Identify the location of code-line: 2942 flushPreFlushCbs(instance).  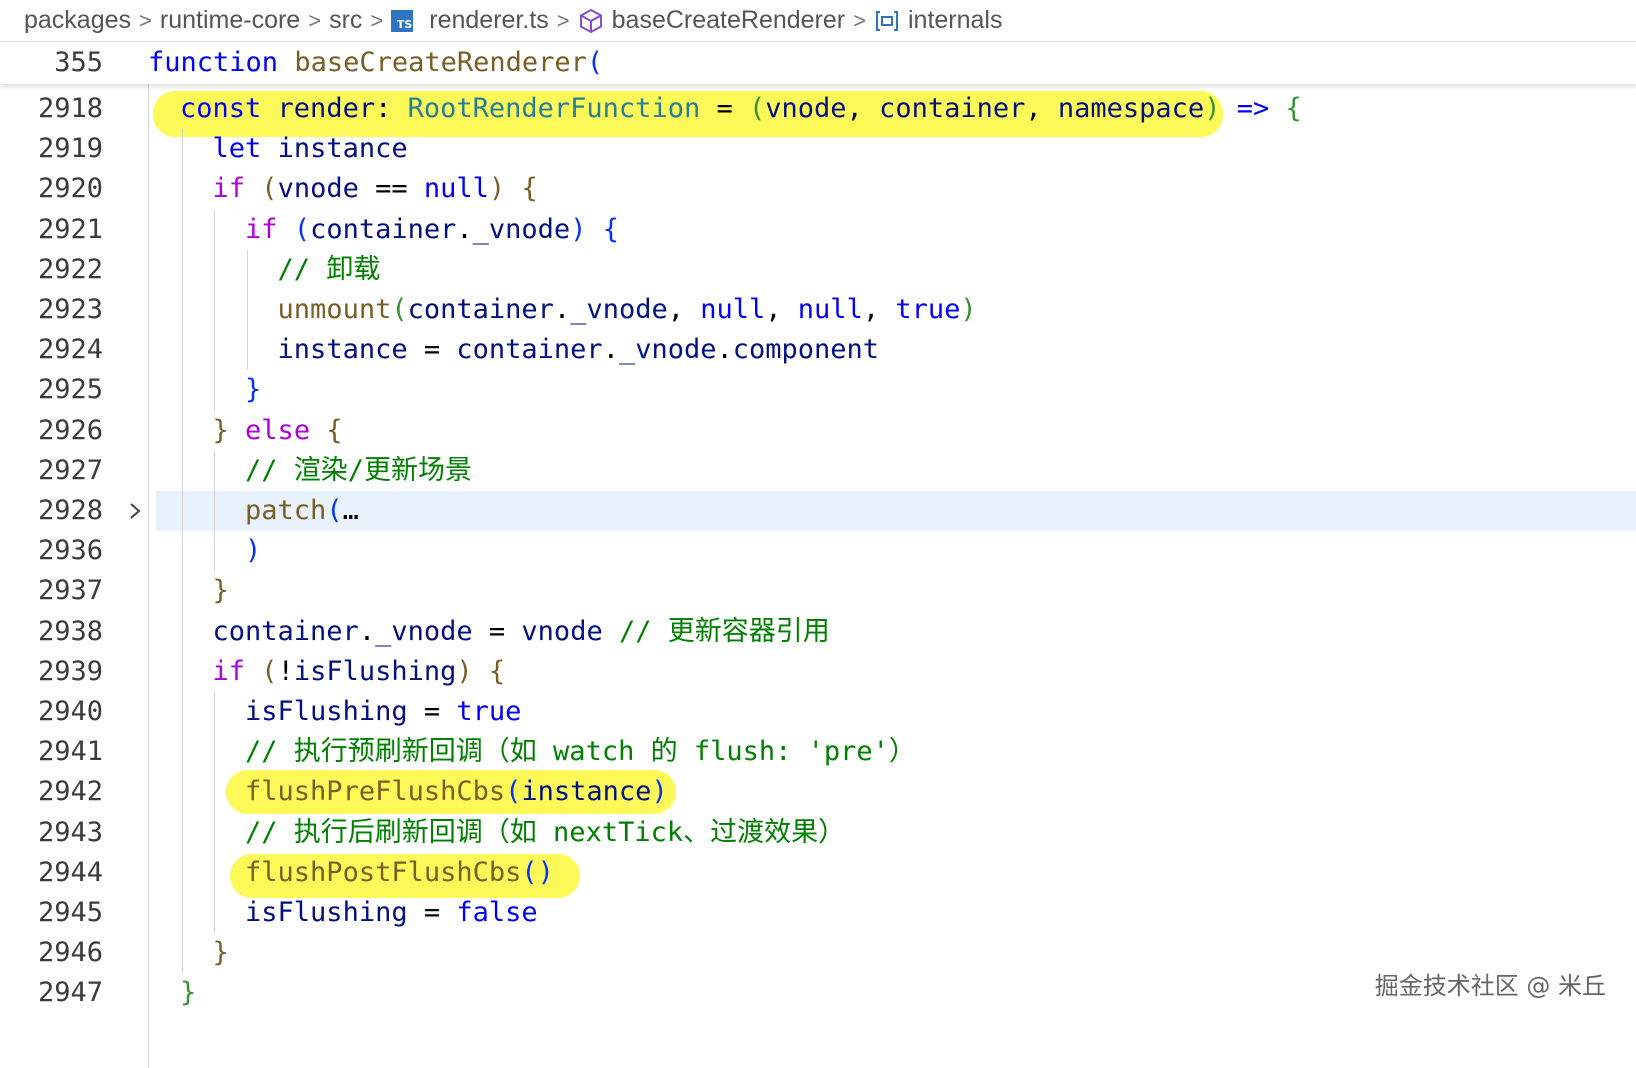
(818, 792).